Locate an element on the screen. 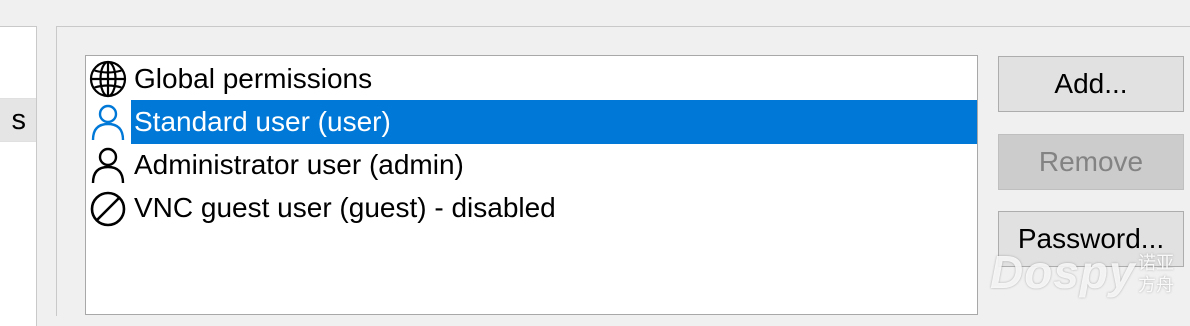 This screenshot has width=1190, height=326. left-nav-item-label: s is located at coordinates (19, 120).